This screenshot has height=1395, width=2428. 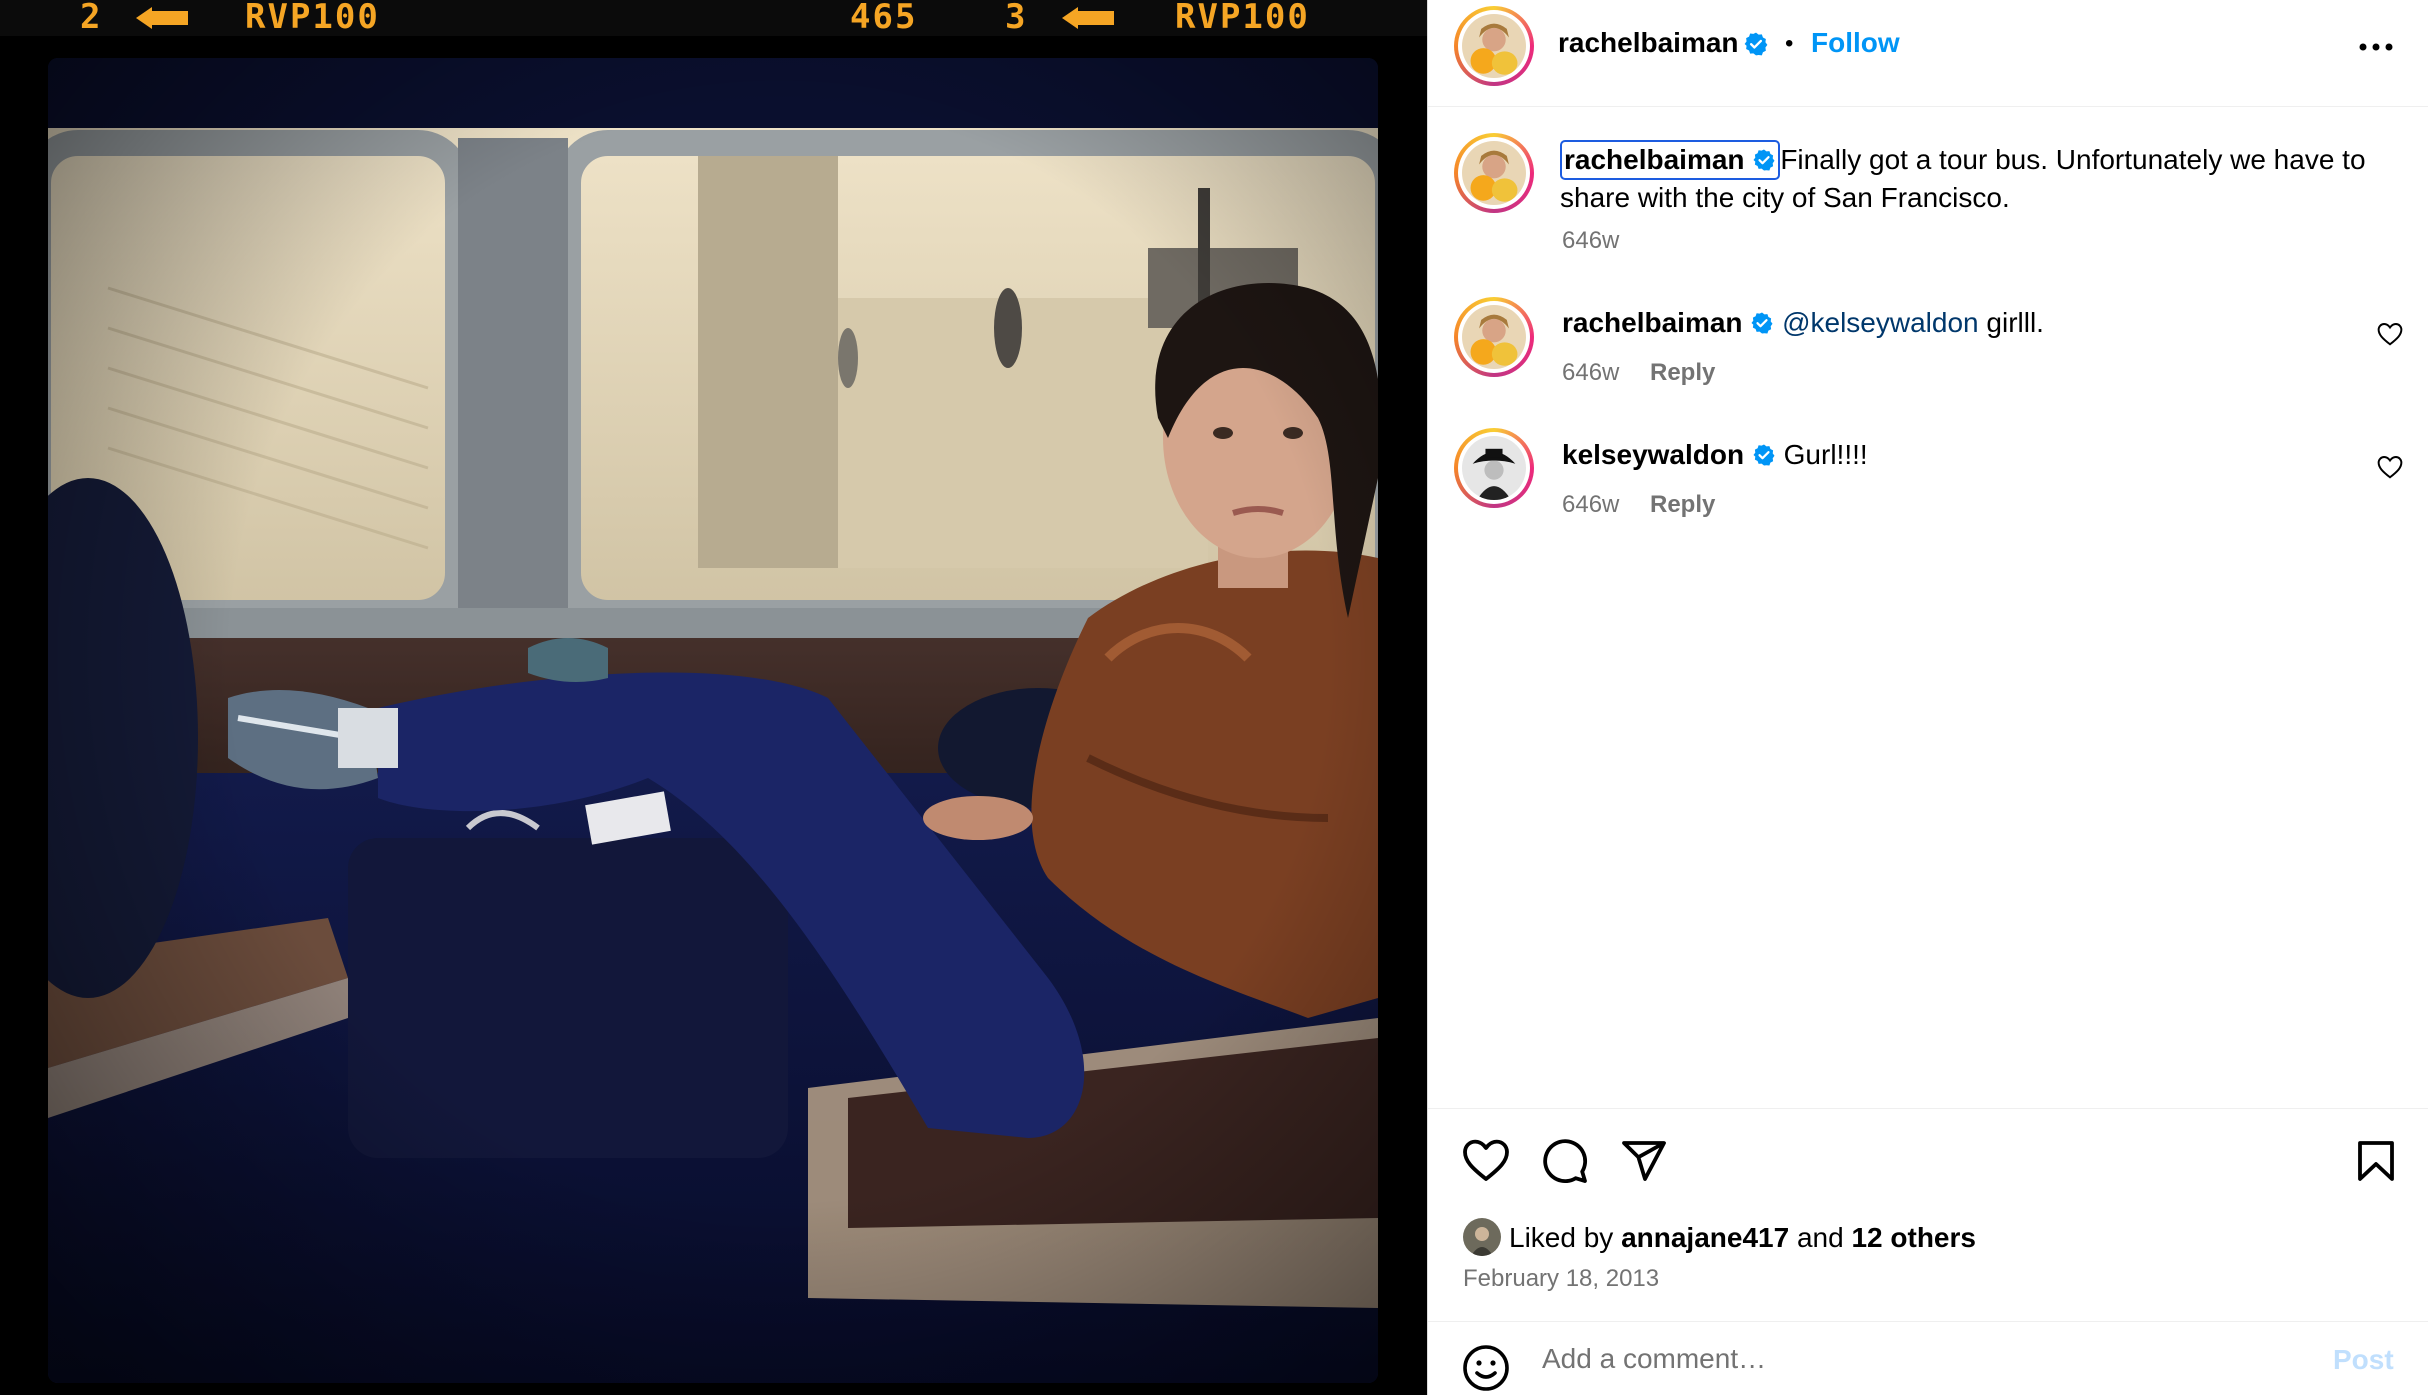 What do you see at coordinates (1880, 322) in the screenshot?
I see `comment-mention-link: @kelseywaldon` at bounding box center [1880, 322].